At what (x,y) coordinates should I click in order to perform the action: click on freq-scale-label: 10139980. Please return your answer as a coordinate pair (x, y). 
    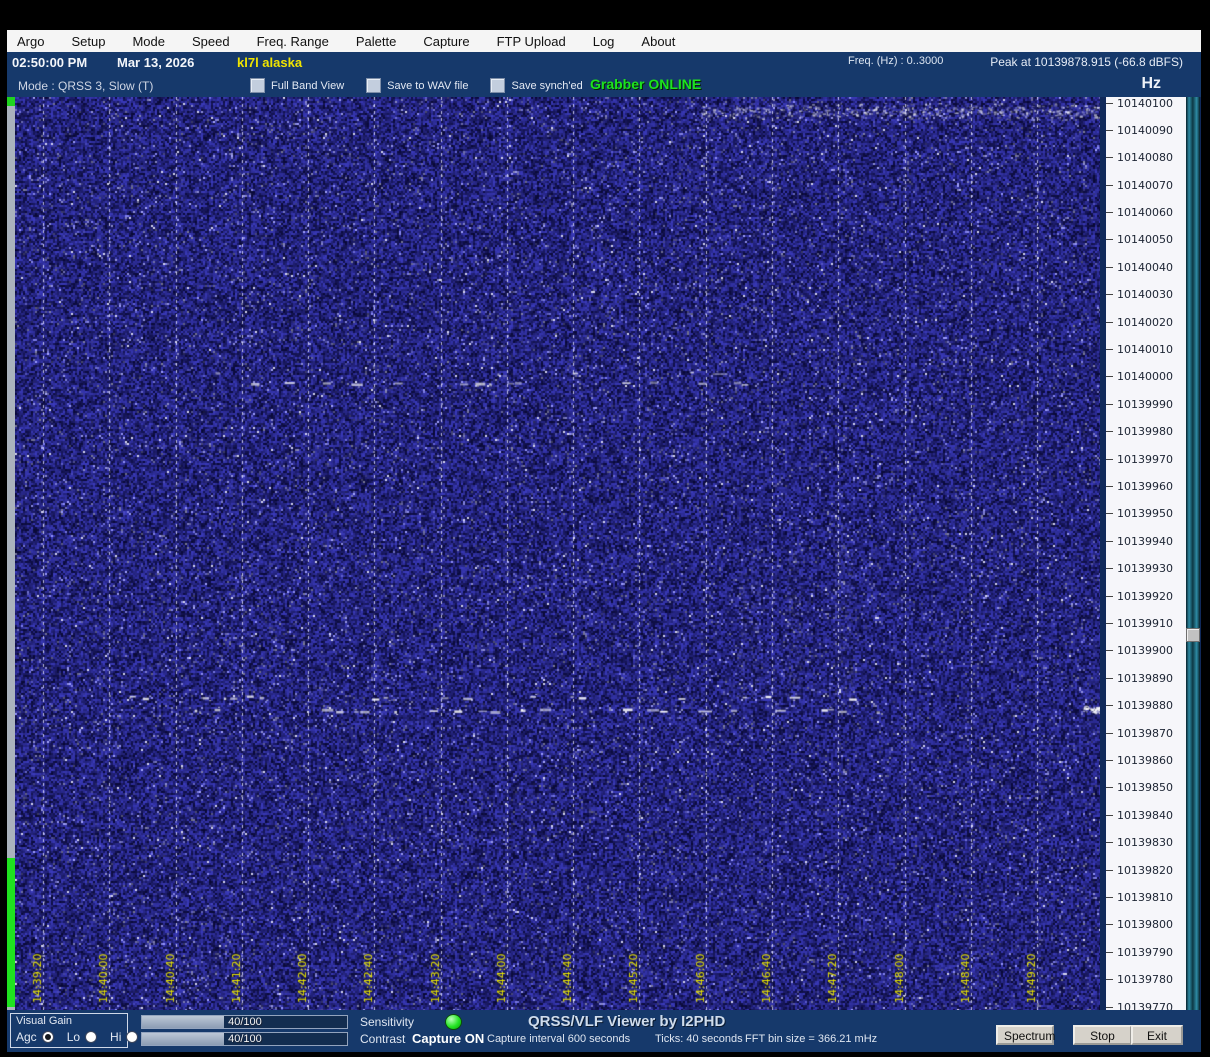
    Looking at the image, I should click on (1139, 431).